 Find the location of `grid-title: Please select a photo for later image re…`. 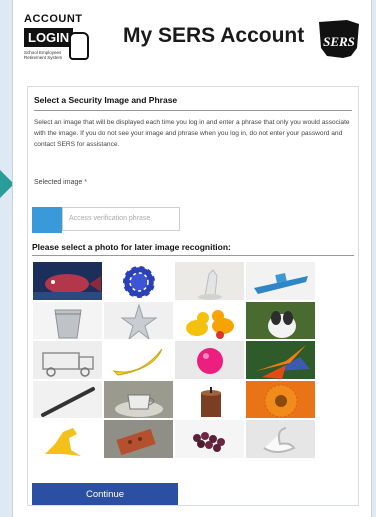

grid-title: Please select a photo for later image re… is located at coordinates (131, 247).